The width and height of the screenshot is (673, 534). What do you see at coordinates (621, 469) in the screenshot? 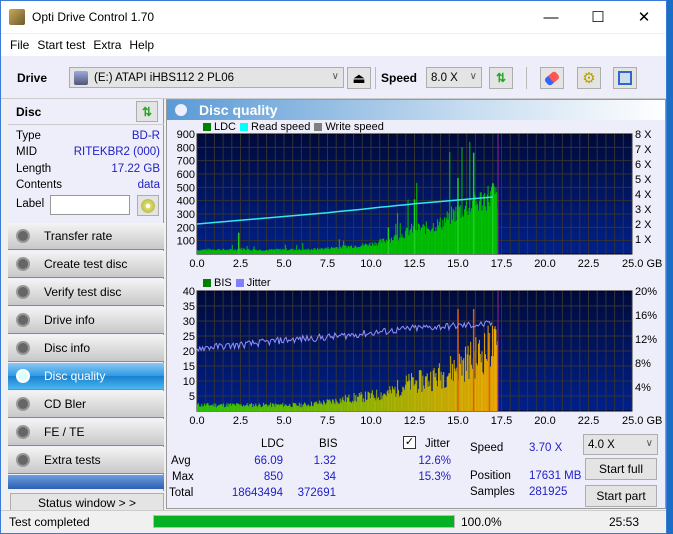
I see `start-full-button: Start full` at bounding box center [621, 469].